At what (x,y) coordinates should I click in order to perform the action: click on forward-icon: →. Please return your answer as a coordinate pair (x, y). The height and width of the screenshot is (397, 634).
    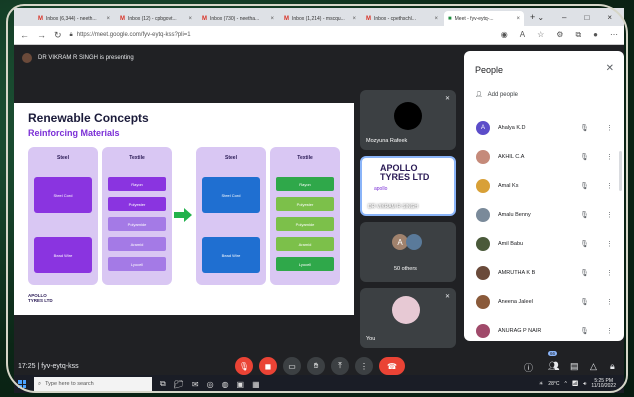
    Looking at the image, I should click on (41, 35).